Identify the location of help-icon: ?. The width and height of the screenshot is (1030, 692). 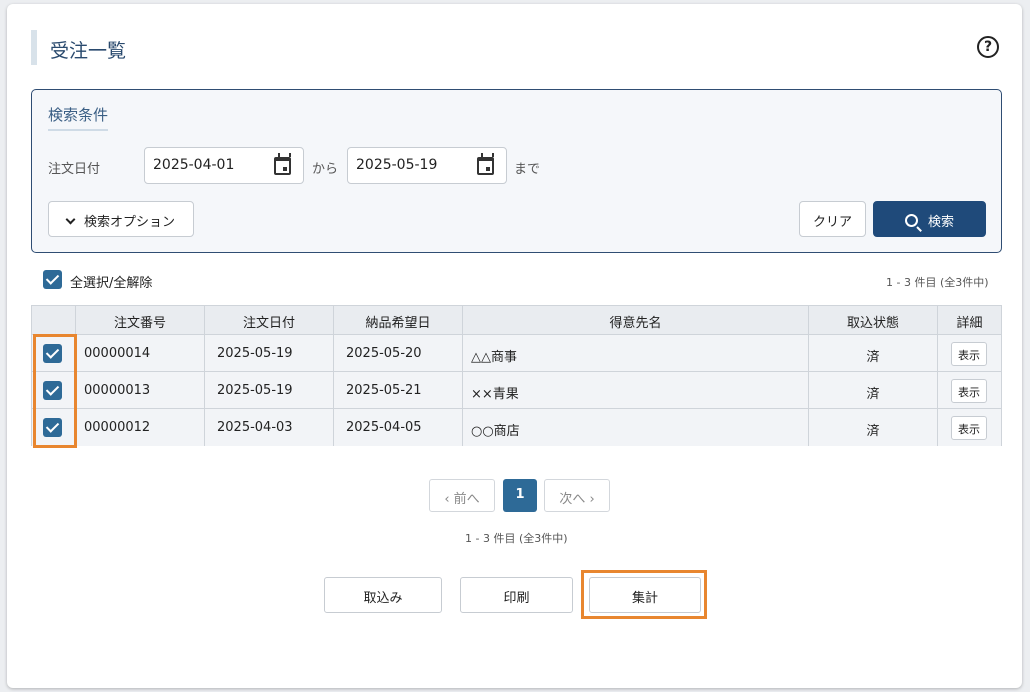
(988, 47).